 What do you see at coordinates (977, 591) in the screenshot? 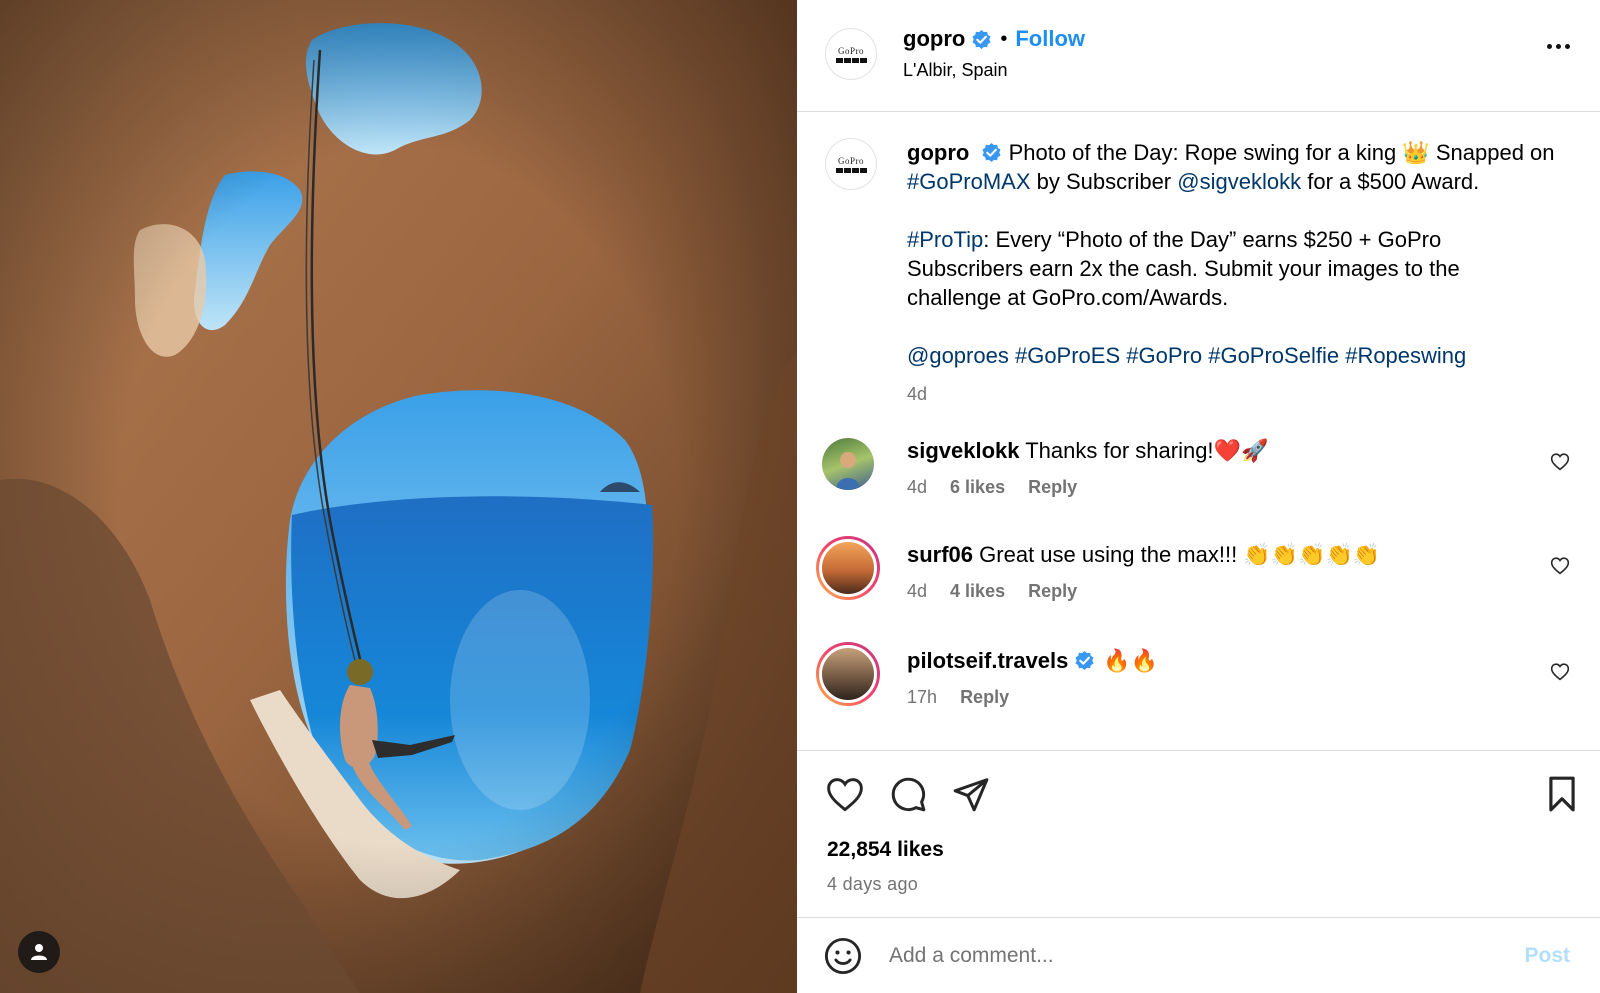
I see `comment-likes: 4 likes` at bounding box center [977, 591].